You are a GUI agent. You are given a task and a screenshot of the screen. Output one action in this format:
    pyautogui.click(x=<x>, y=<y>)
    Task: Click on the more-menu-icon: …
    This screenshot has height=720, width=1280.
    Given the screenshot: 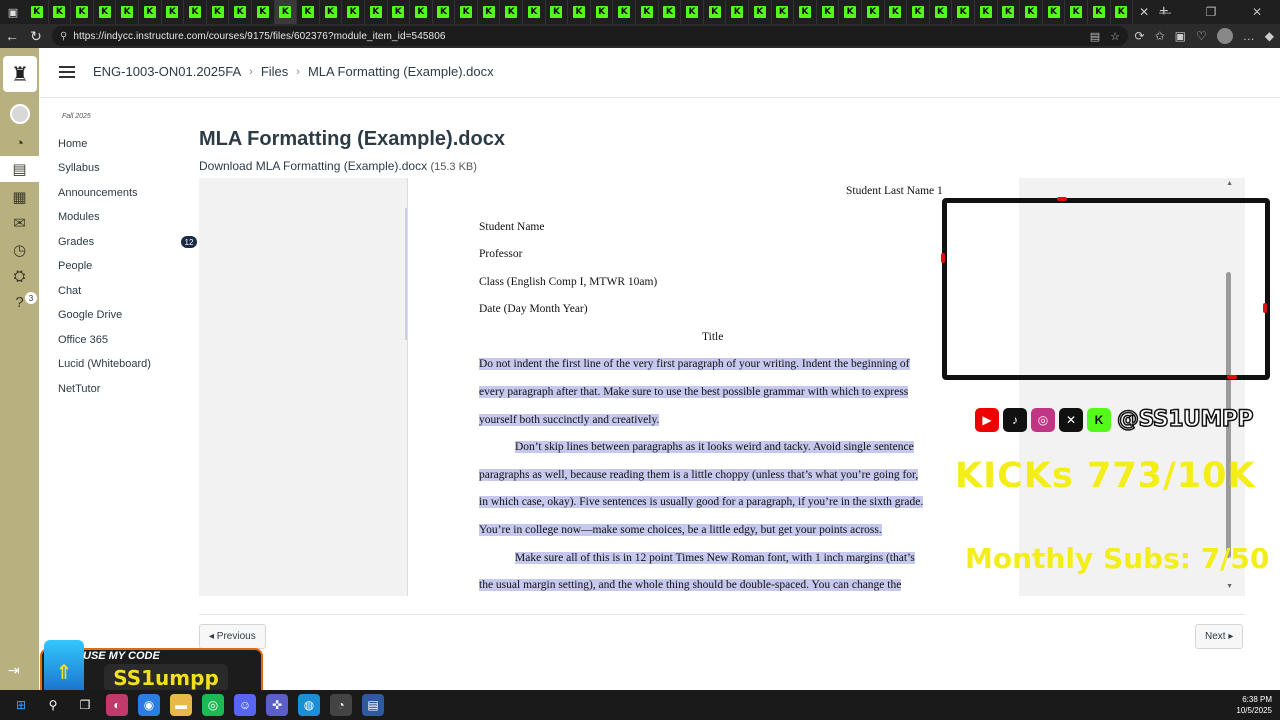 What is the action you would take?
    pyautogui.click(x=1249, y=36)
    